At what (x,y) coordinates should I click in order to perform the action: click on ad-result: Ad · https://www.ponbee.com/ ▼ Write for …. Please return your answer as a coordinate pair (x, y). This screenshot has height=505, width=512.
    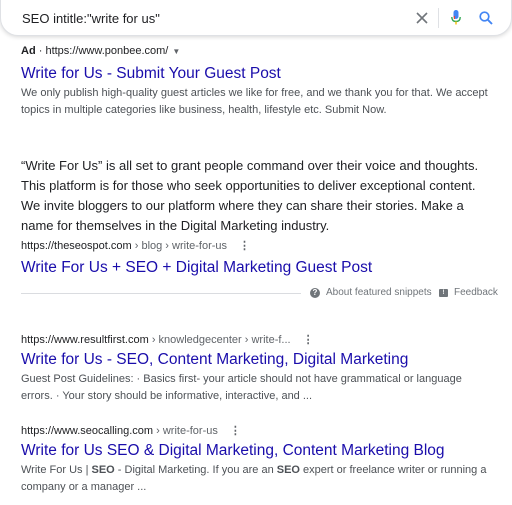
    Looking at the image, I should click on (256, 81).